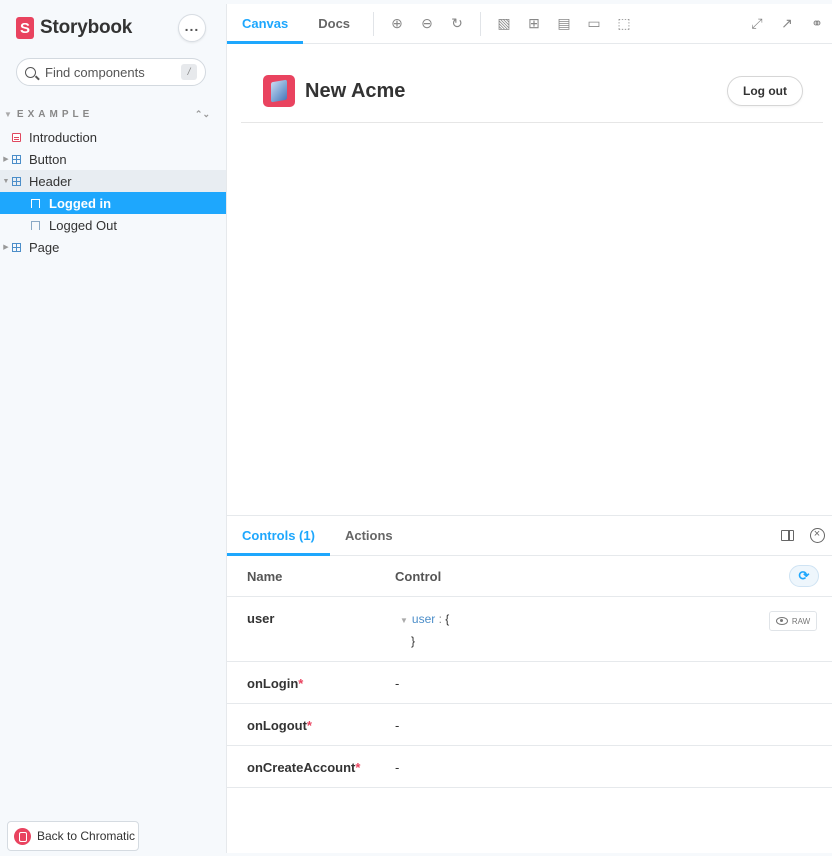  I want to click on chromatic-logo-icon, so click(22, 836).